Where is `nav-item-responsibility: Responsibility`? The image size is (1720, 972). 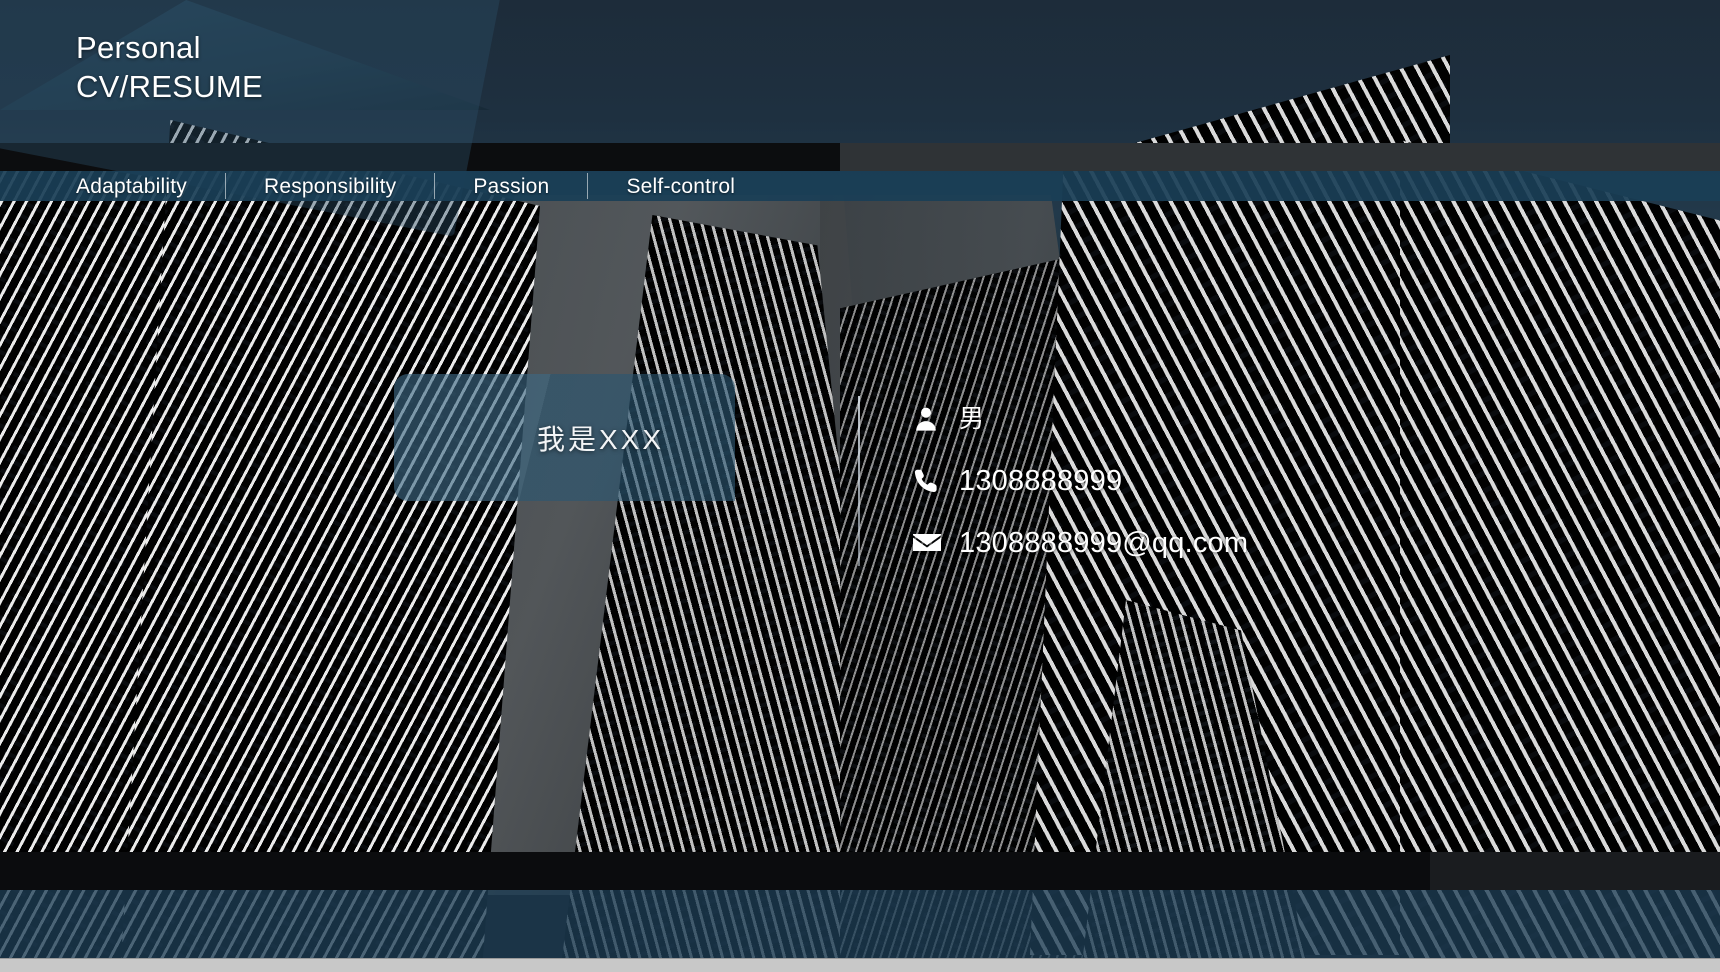
nav-item-responsibility: Responsibility is located at coordinates (330, 186).